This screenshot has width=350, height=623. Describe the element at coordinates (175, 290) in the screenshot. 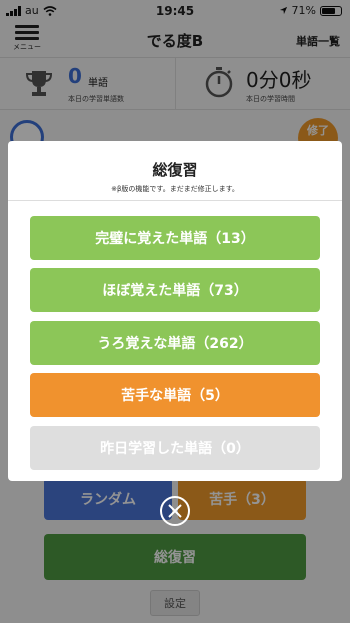

I see `mostly-learned-words-button: ほぼ覚えた単語（73）` at that location.